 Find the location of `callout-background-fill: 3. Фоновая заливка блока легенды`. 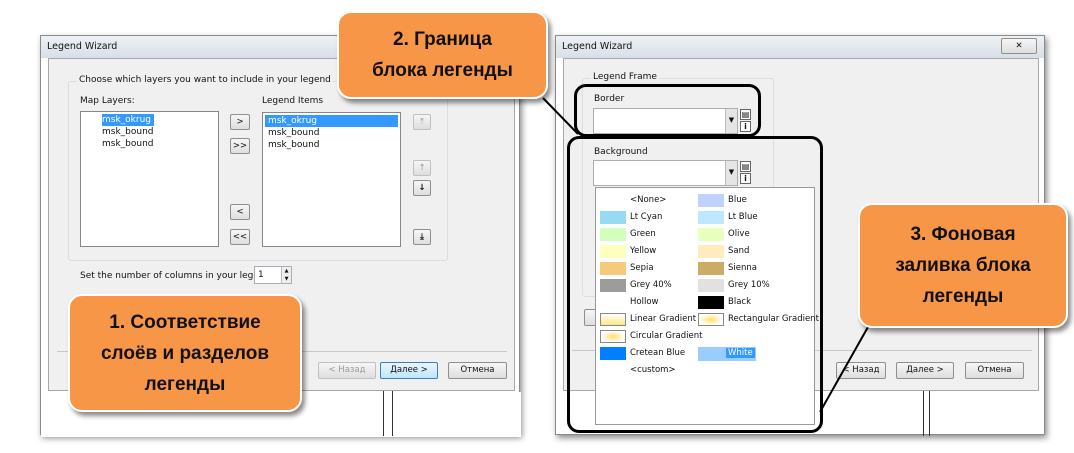

callout-background-fill: 3. Фоновая заливка блока легенды is located at coordinates (963, 265).